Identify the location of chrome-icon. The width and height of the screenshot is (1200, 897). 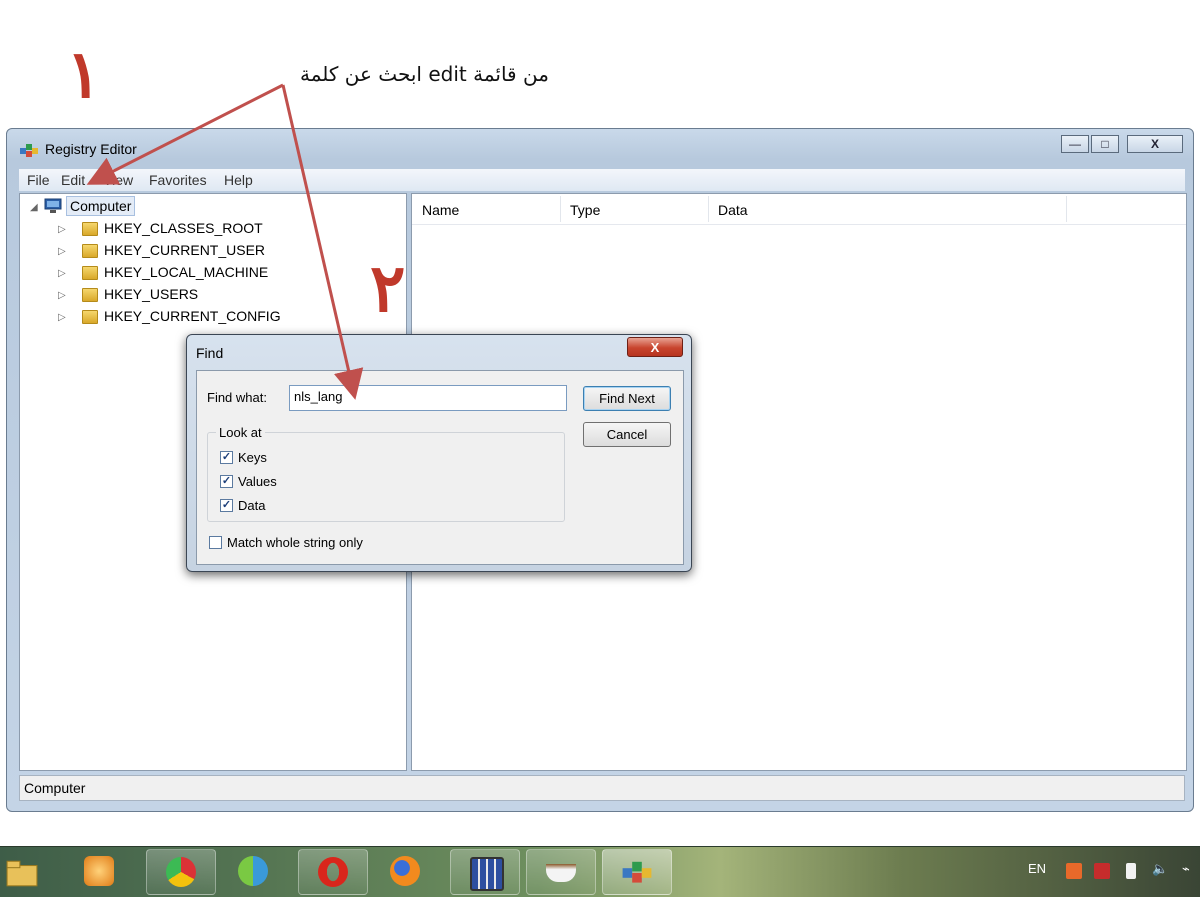
(181, 872).